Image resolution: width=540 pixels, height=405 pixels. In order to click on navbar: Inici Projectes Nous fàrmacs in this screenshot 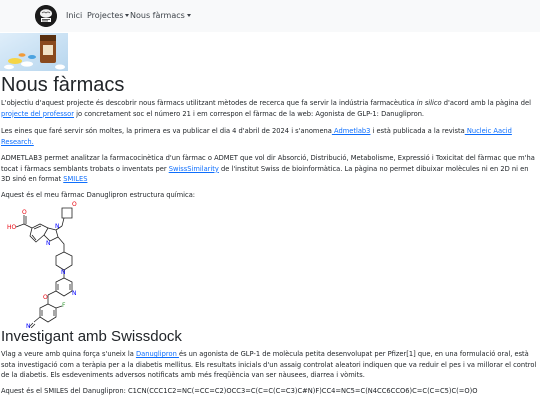, I will do `click(270, 16)`.